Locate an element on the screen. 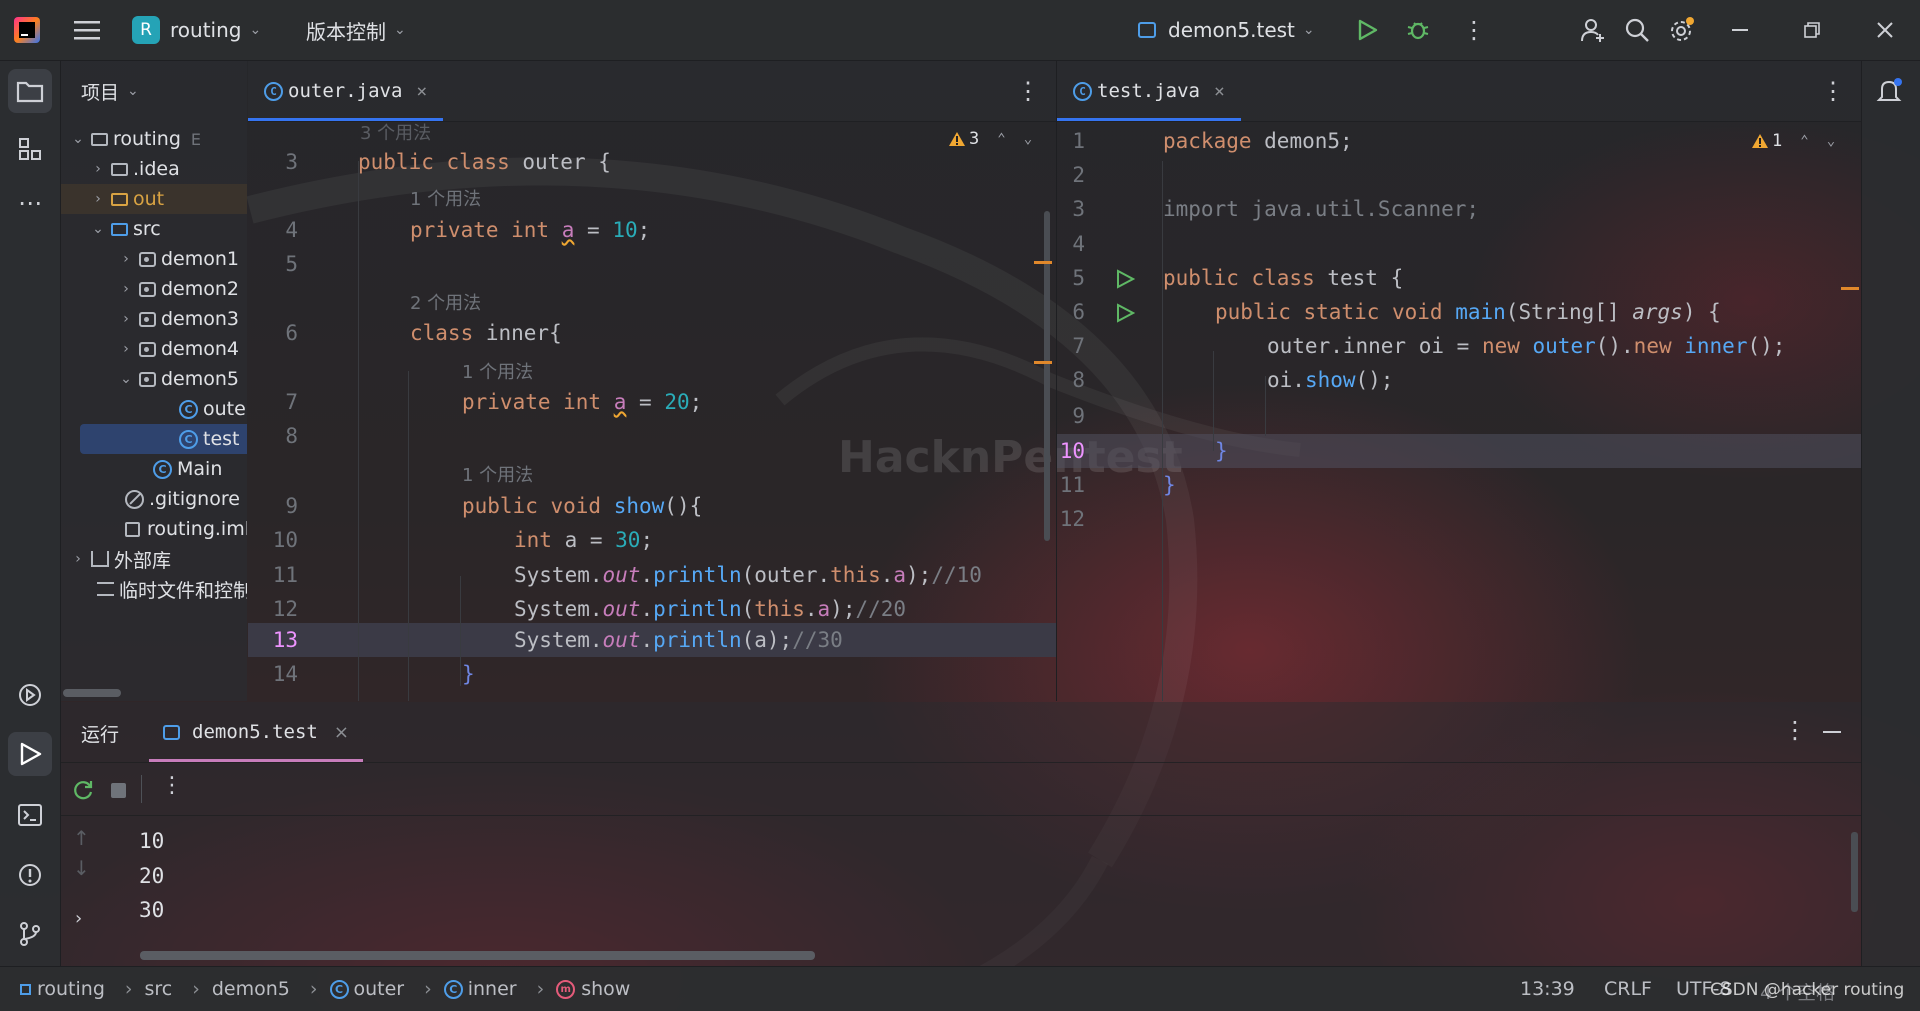  close-window-button is located at coordinates (1885, 30).